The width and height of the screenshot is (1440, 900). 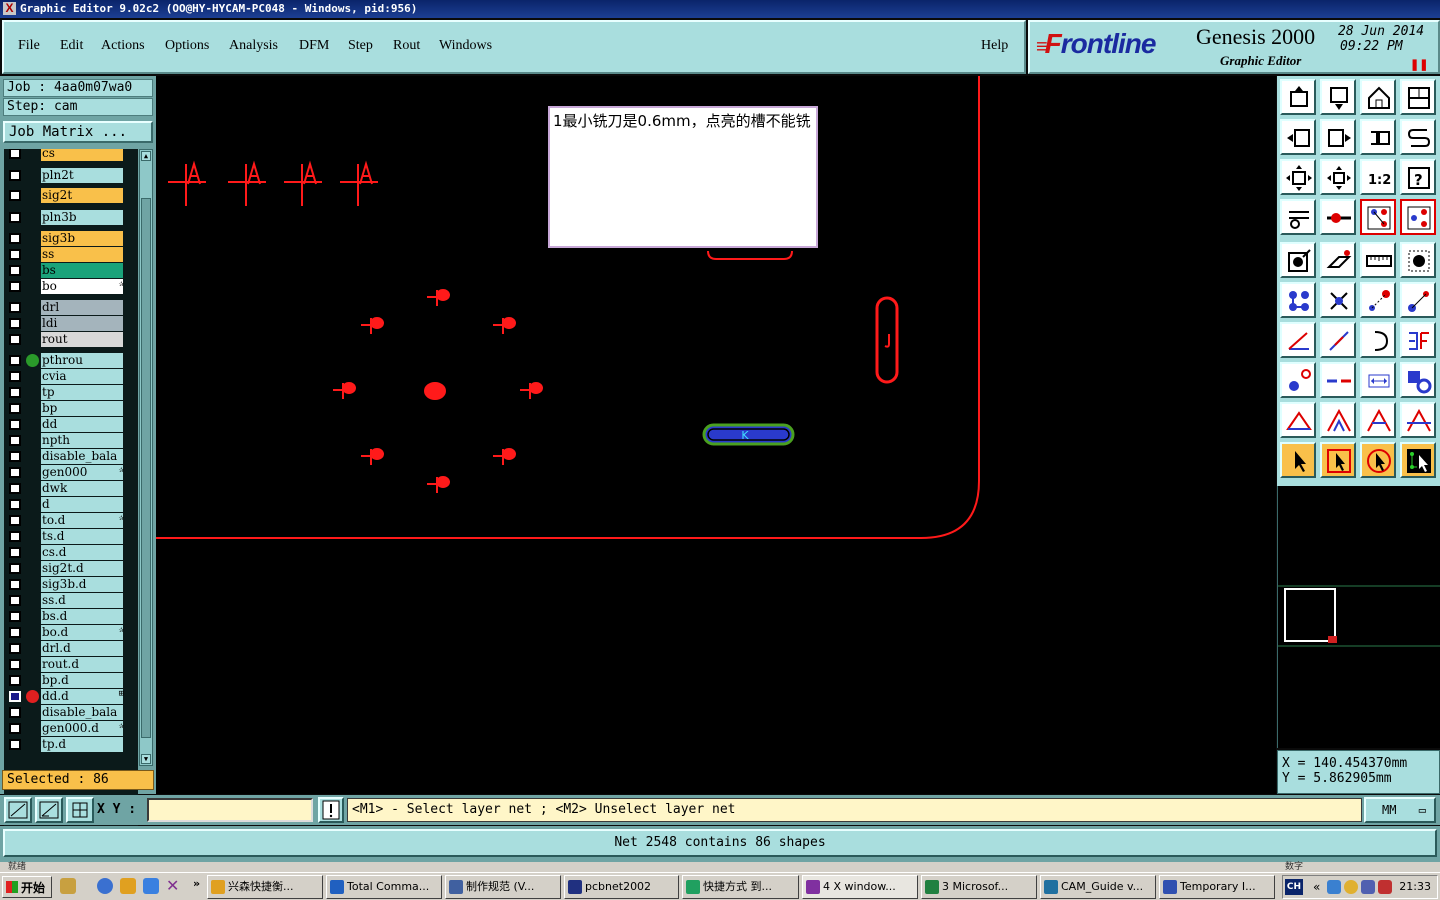 I want to click on layer-row: drl.d, so click(x=71, y=648).